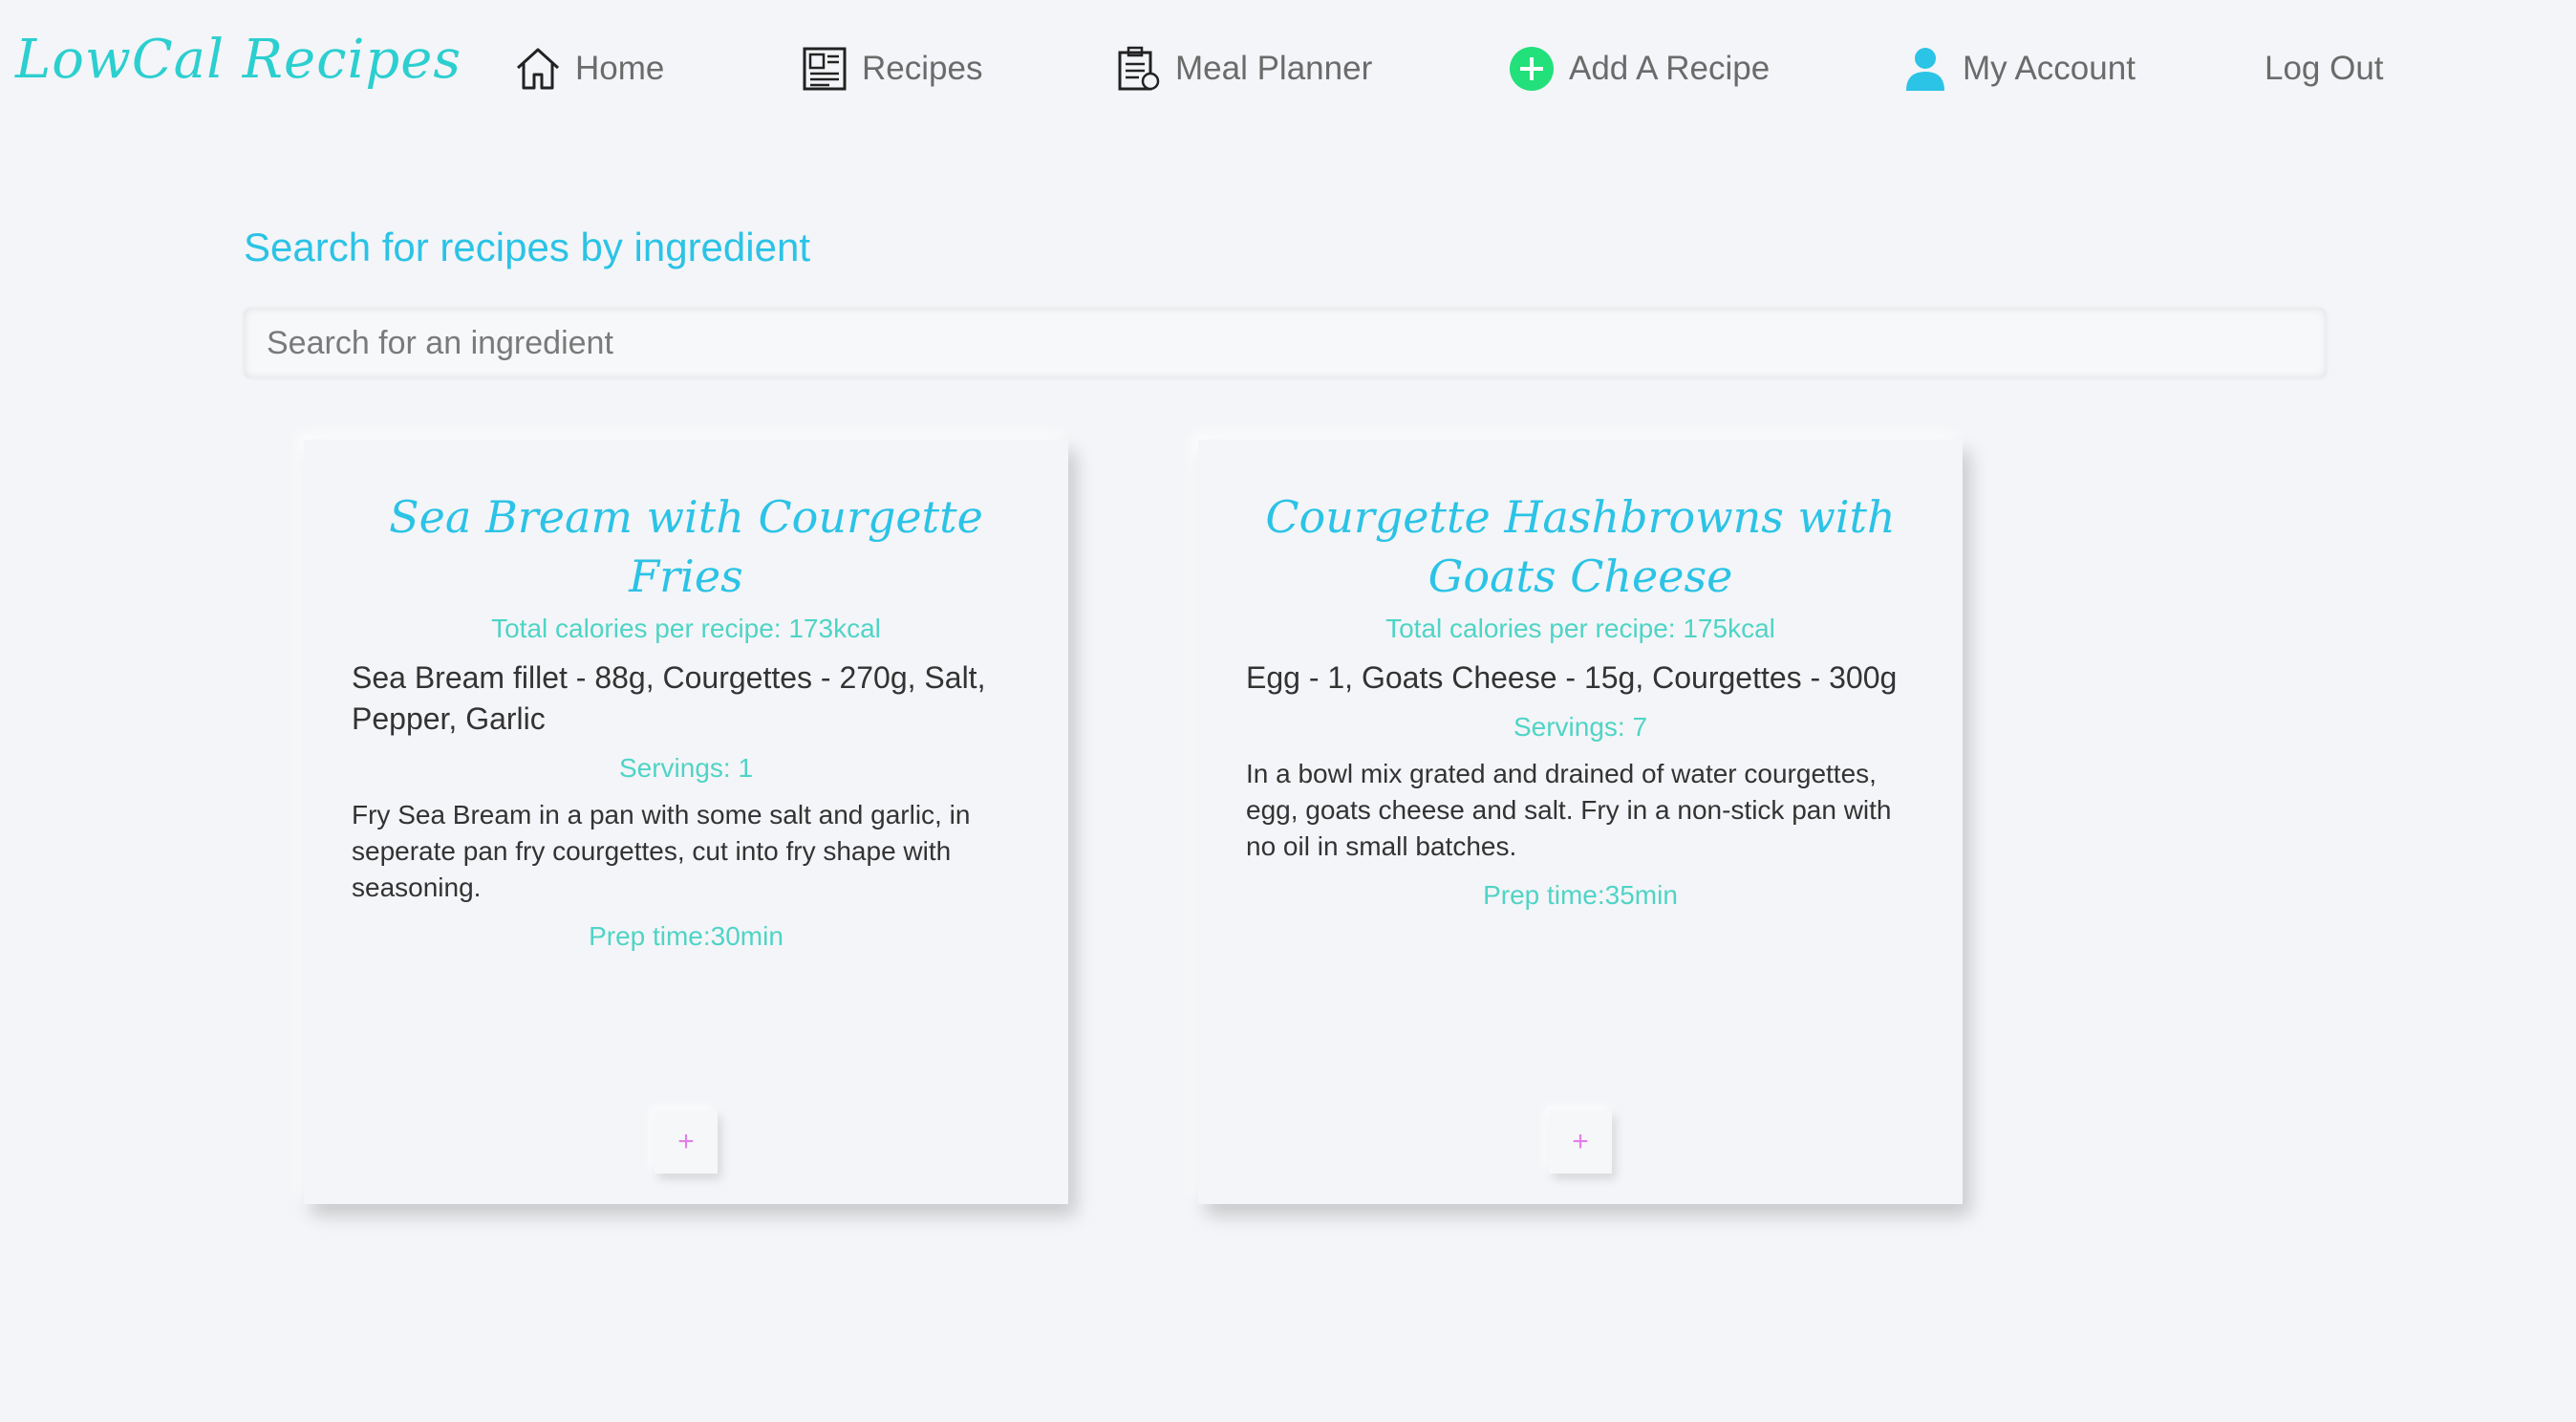 The width and height of the screenshot is (2576, 1422). What do you see at coordinates (686, 936) in the screenshot?
I see `recipe-prep-time: Prep time:30min` at bounding box center [686, 936].